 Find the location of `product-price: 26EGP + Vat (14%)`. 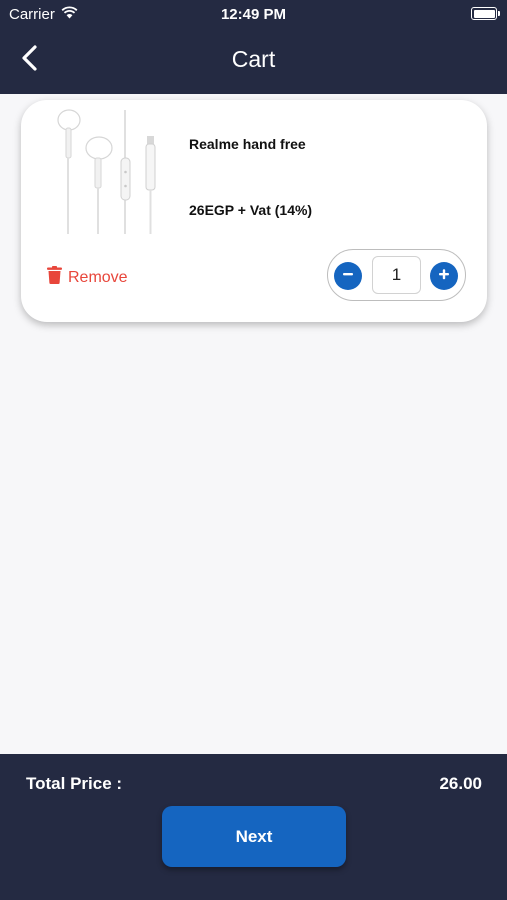

product-price: 26EGP + Vat (14%) is located at coordinates (251, 210).